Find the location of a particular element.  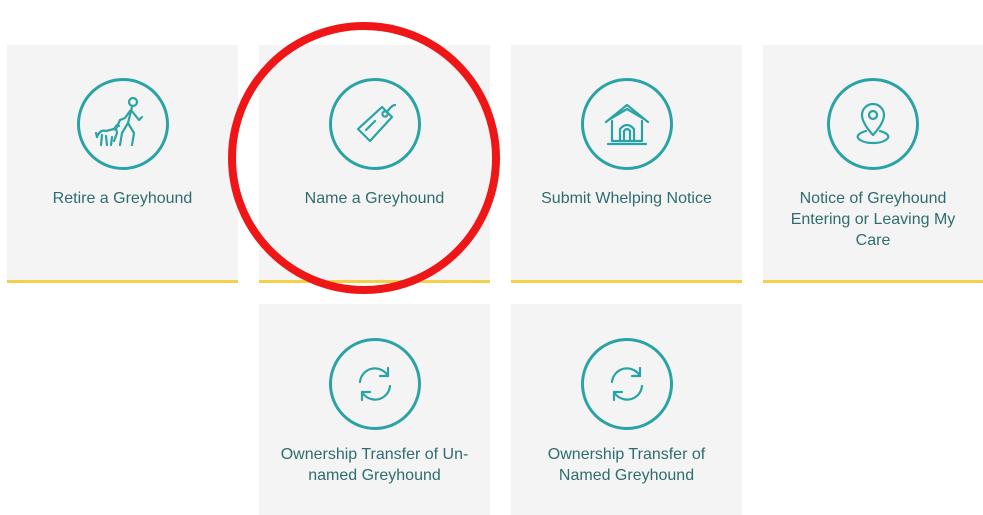

location-pin-icon is located at coordinates (873, 124).